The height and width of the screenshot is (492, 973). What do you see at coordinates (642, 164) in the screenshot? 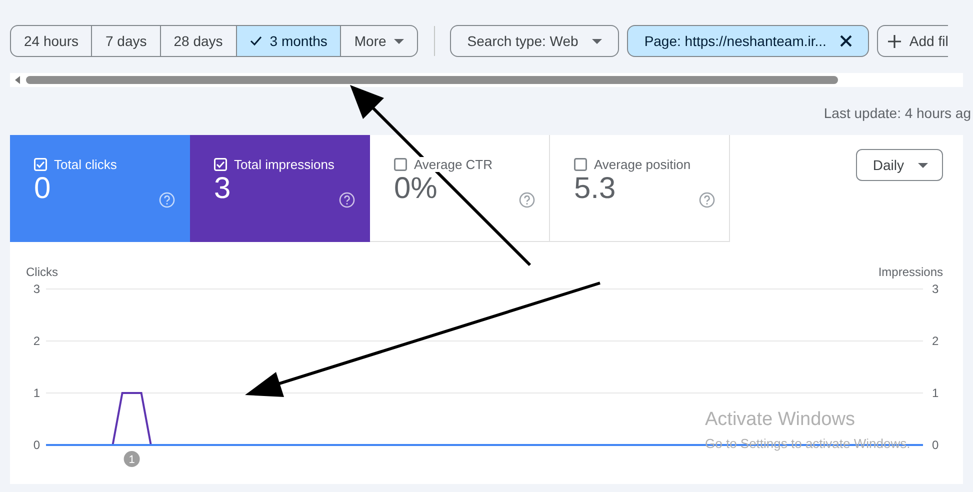
I see `metric-label: Average position` at bounding box center [642, 164].